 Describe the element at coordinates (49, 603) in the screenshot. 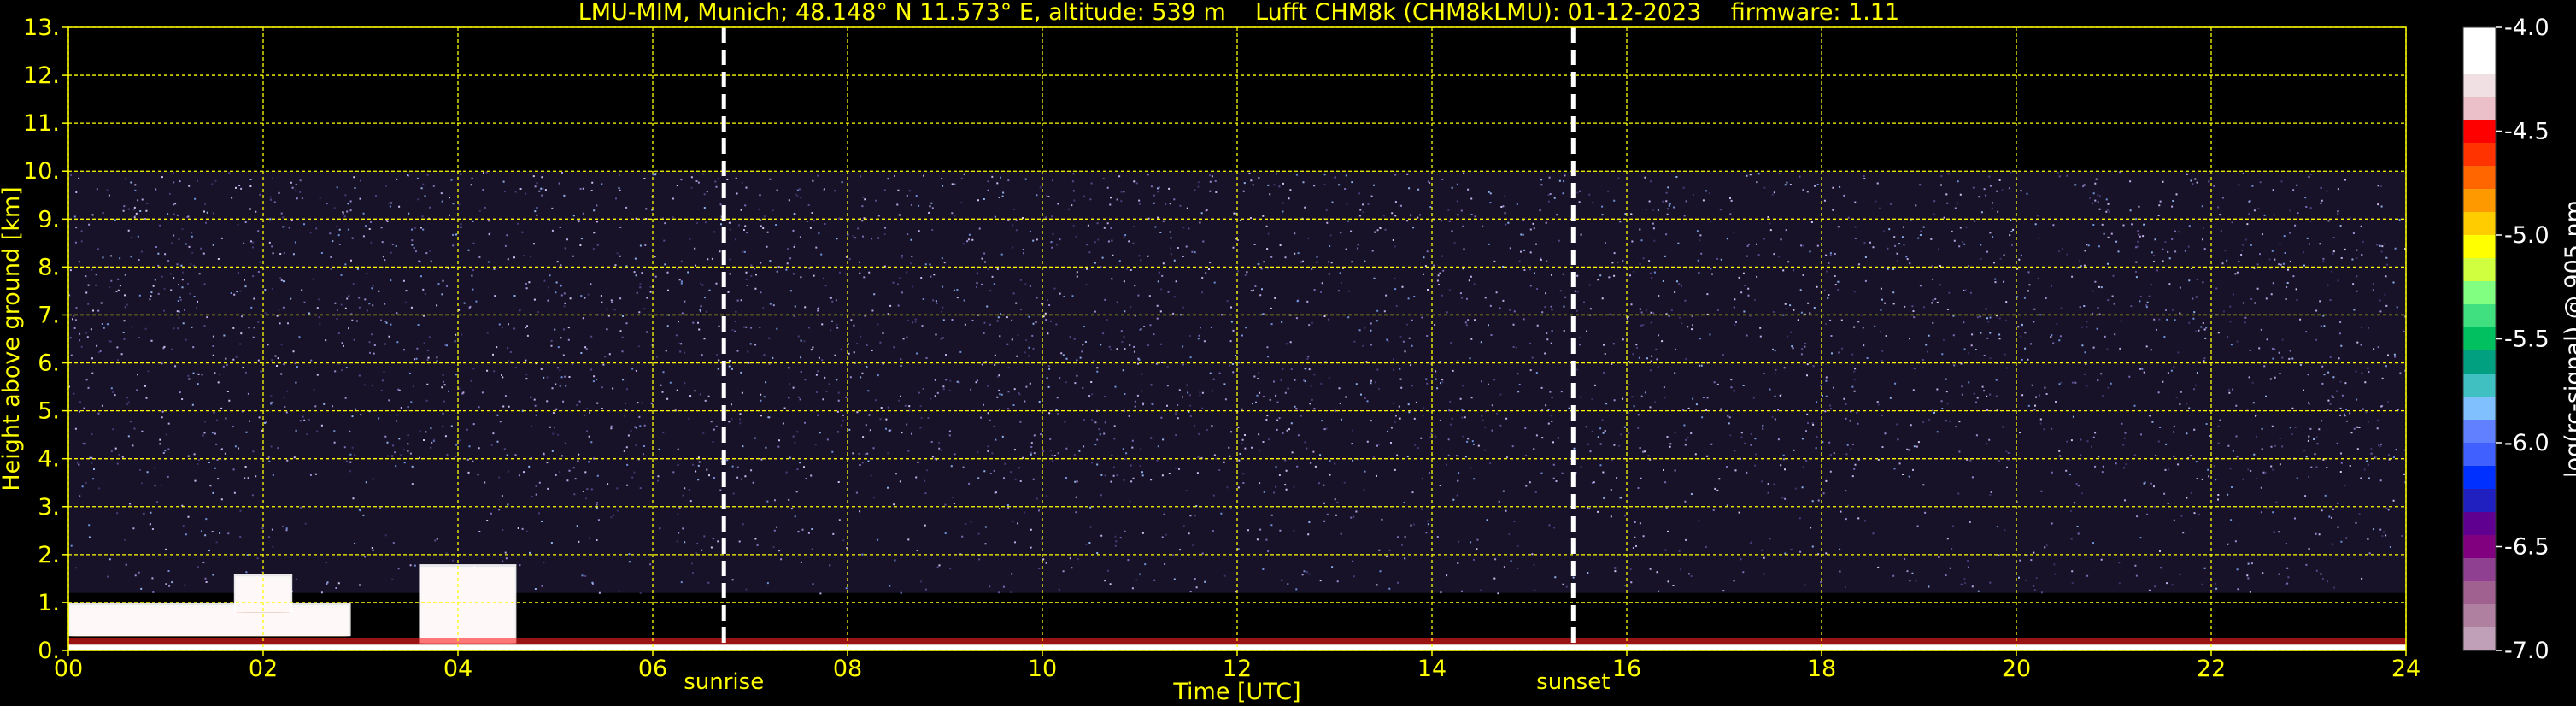

I see `y-tick-label: 1.` at that location.